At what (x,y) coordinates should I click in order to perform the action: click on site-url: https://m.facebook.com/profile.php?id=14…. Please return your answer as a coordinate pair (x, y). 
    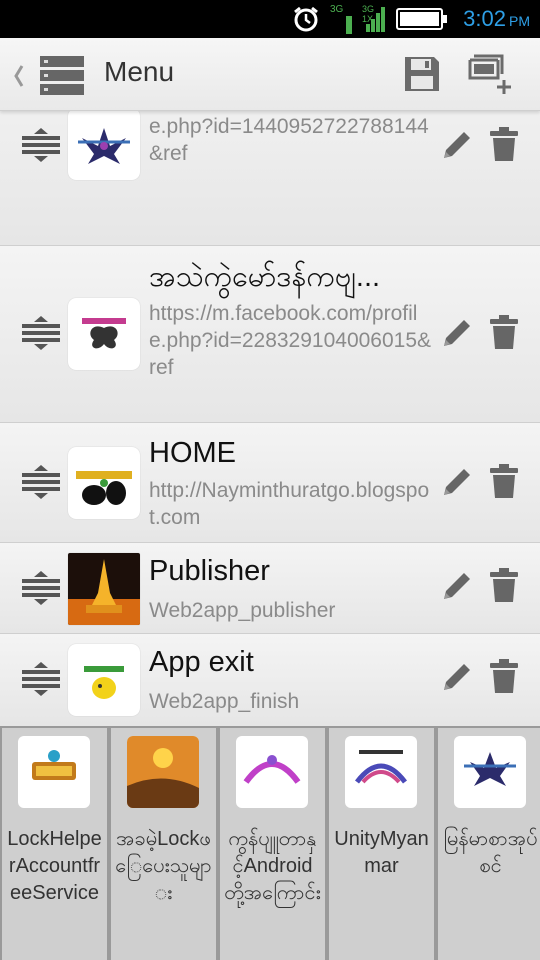
    Looking at the image, I should click on (289, 137).